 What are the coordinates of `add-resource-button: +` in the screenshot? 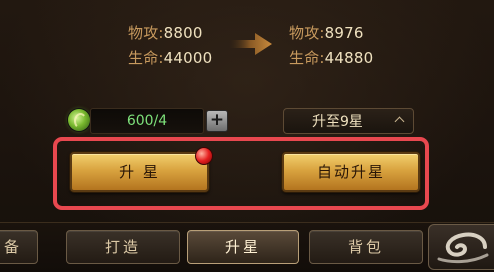 It's located at (217, 121).